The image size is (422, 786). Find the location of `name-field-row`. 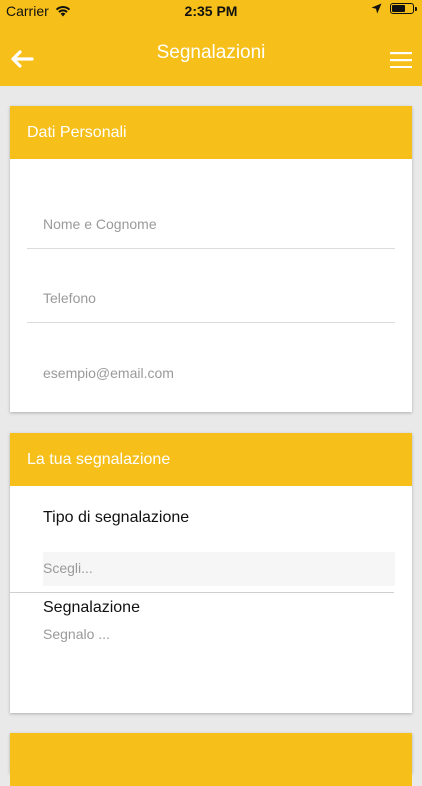

name-field-row is located at coordinates (211, 212).